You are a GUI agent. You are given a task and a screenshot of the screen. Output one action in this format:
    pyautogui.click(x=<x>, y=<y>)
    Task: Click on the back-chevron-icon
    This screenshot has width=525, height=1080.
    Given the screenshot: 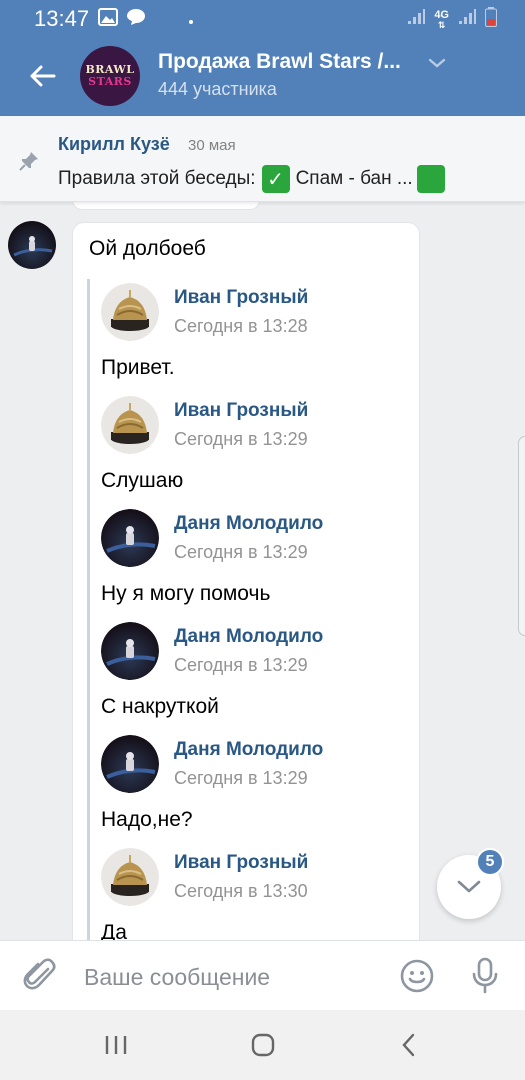 What is the action you would take?
    pyautogui.click(x=408, y=1045)
    